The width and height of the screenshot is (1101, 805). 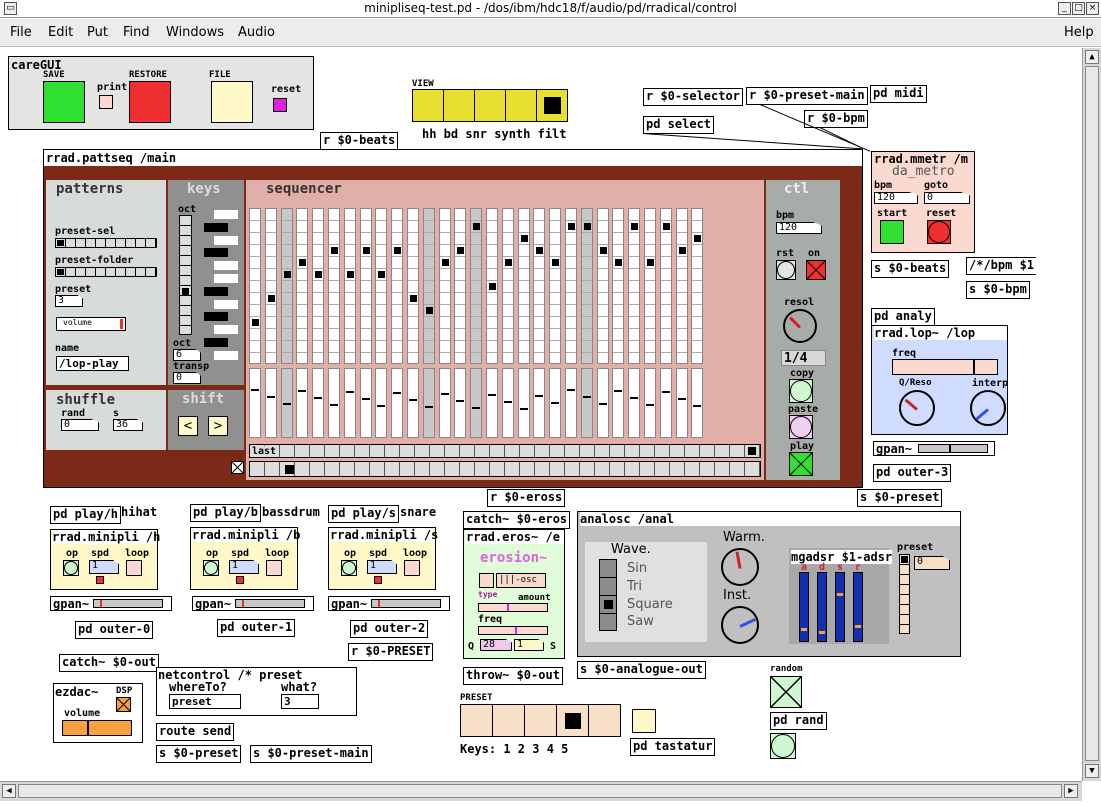 I want to click on preset-bank-radio, so click(x=540, y=720).